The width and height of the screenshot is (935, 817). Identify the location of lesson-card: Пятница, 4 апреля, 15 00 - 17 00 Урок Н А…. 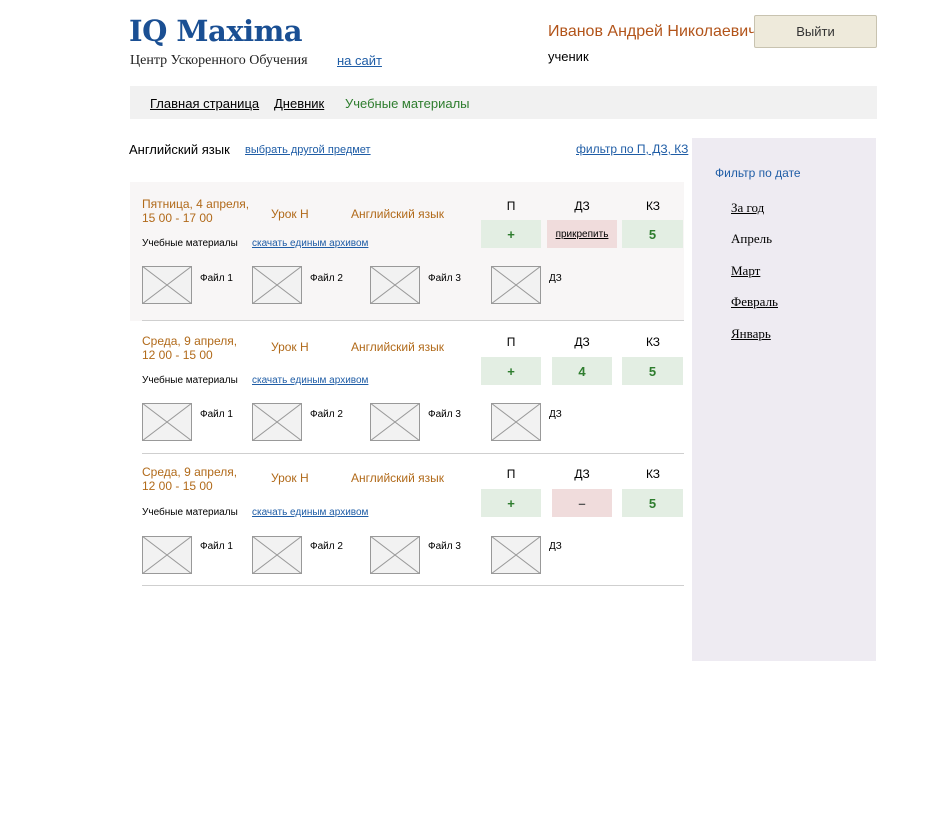
(407, 251).